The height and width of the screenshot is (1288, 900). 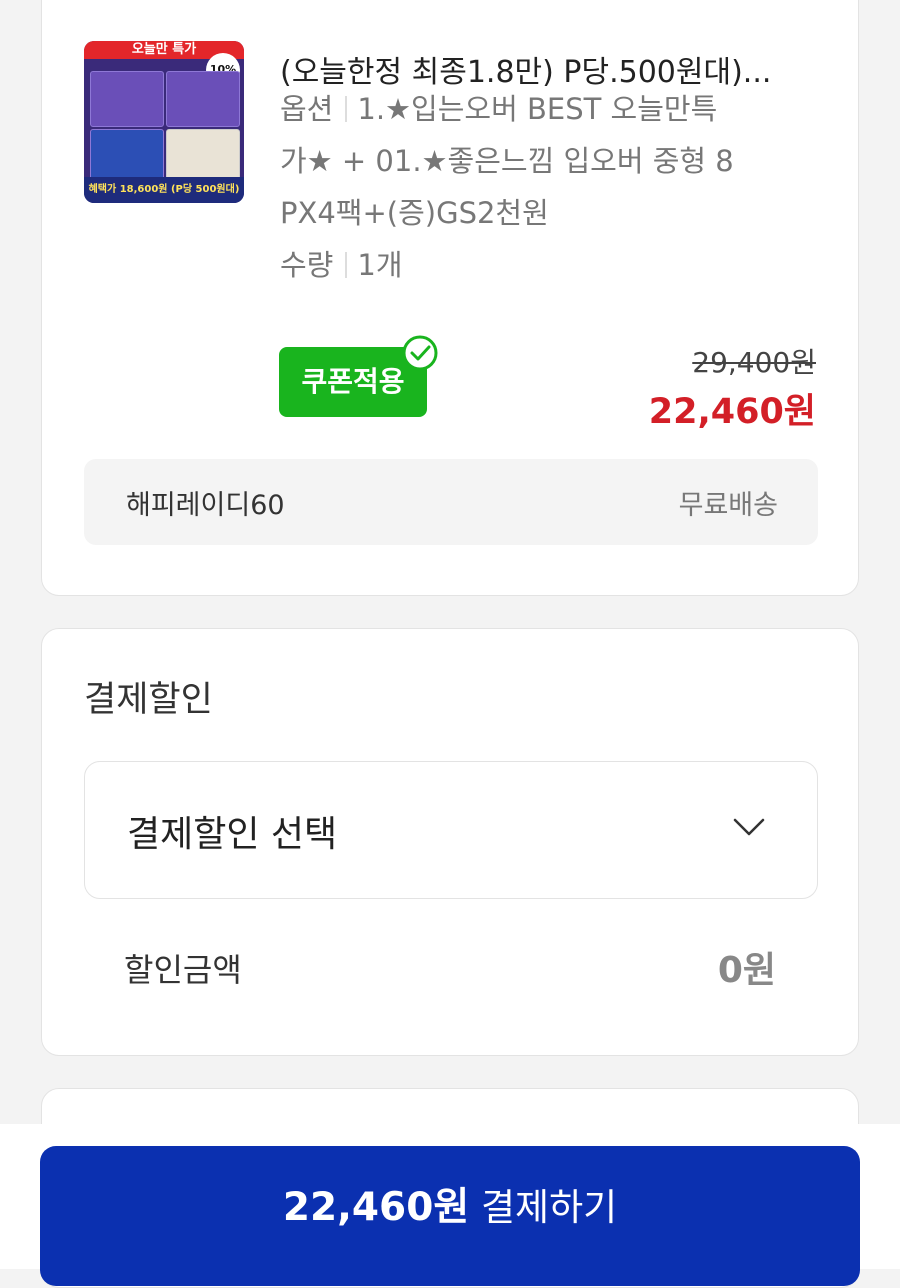 What do you see at coordinates (749, 827) in the screenshot?
I see `chevron-down-icon` at bounding box center [749, 827].